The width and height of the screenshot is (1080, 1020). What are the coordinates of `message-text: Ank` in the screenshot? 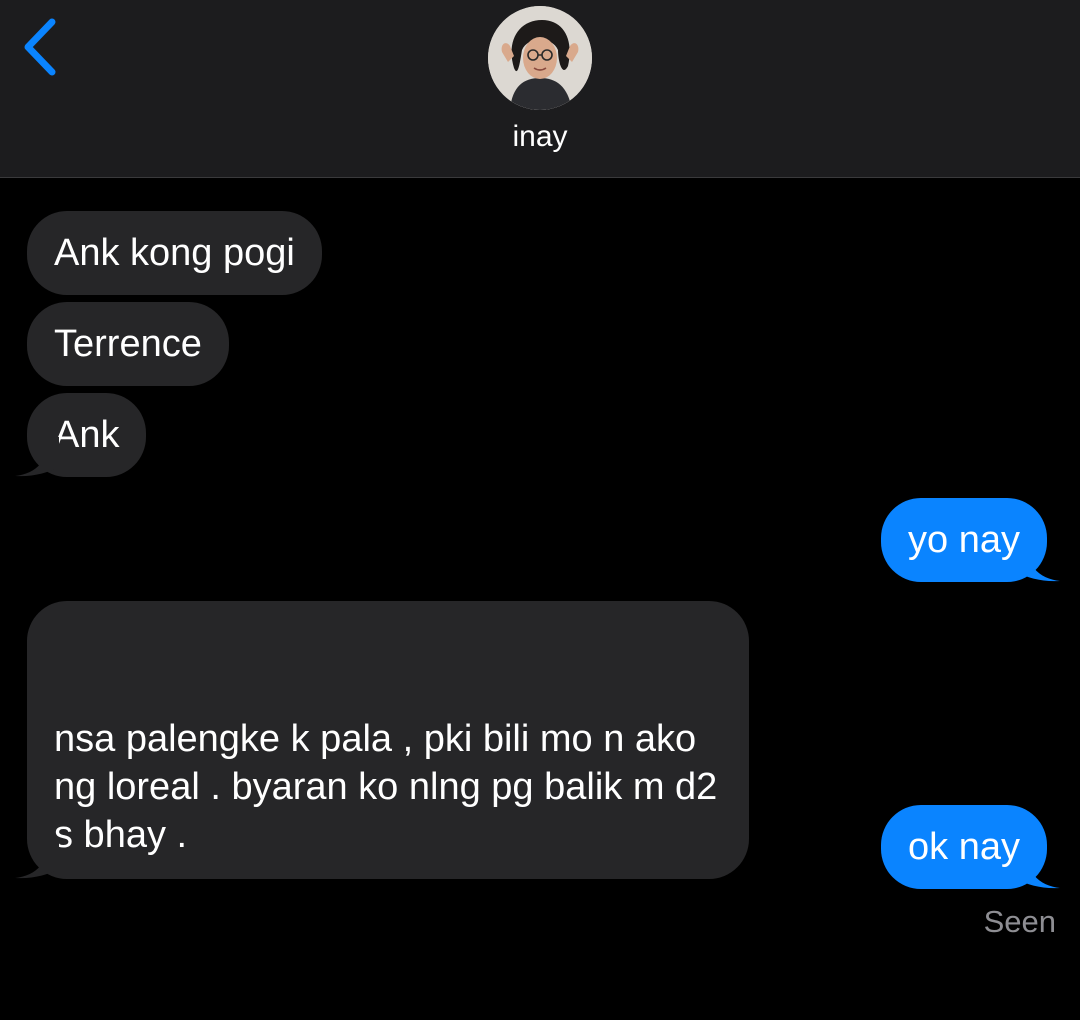 It's located at (87, 435).